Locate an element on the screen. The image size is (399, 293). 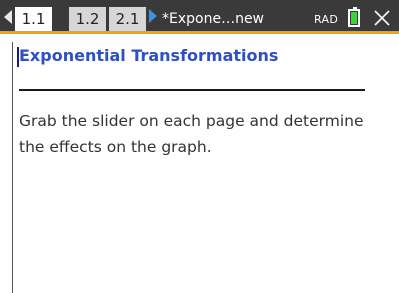
left-arrow-icon is located at coordinates (8, 17).